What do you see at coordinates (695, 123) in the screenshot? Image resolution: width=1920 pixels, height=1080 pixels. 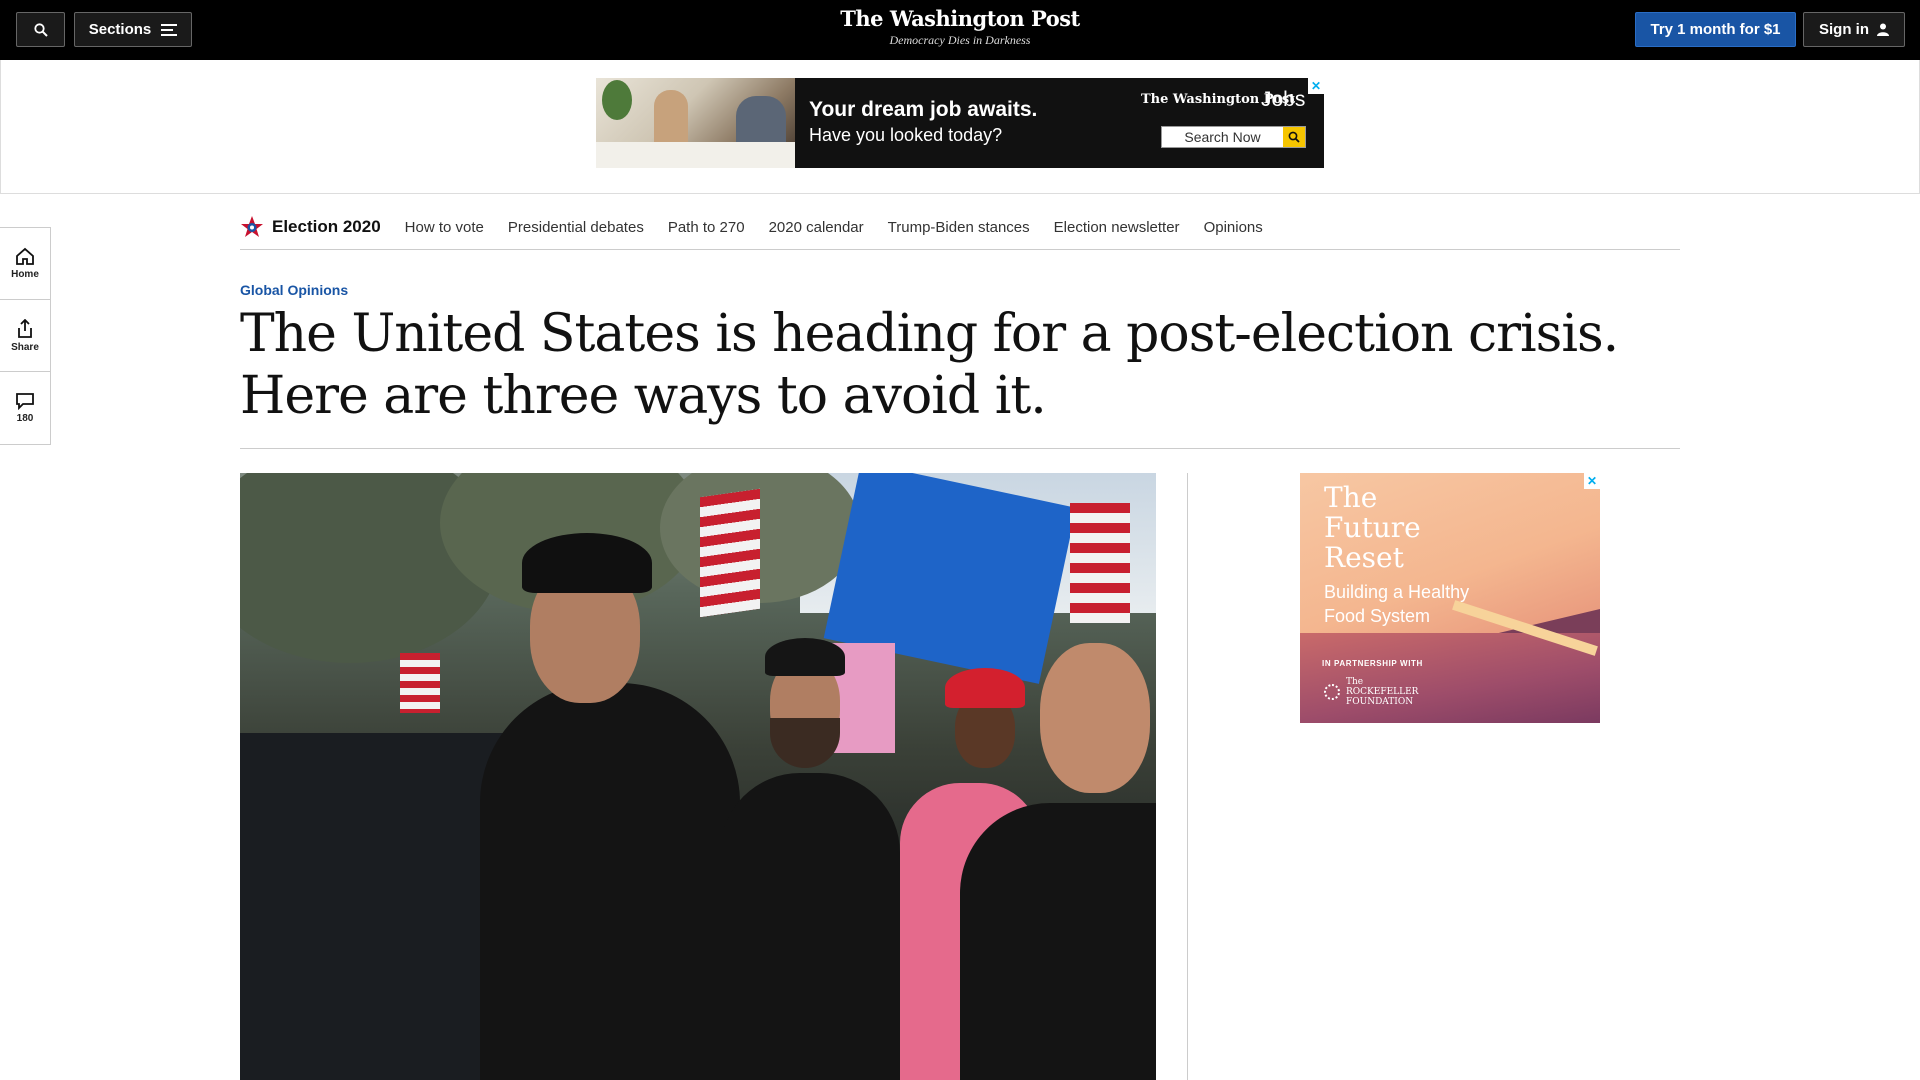 I see `ad-photo` at bounding box center [695, 123].